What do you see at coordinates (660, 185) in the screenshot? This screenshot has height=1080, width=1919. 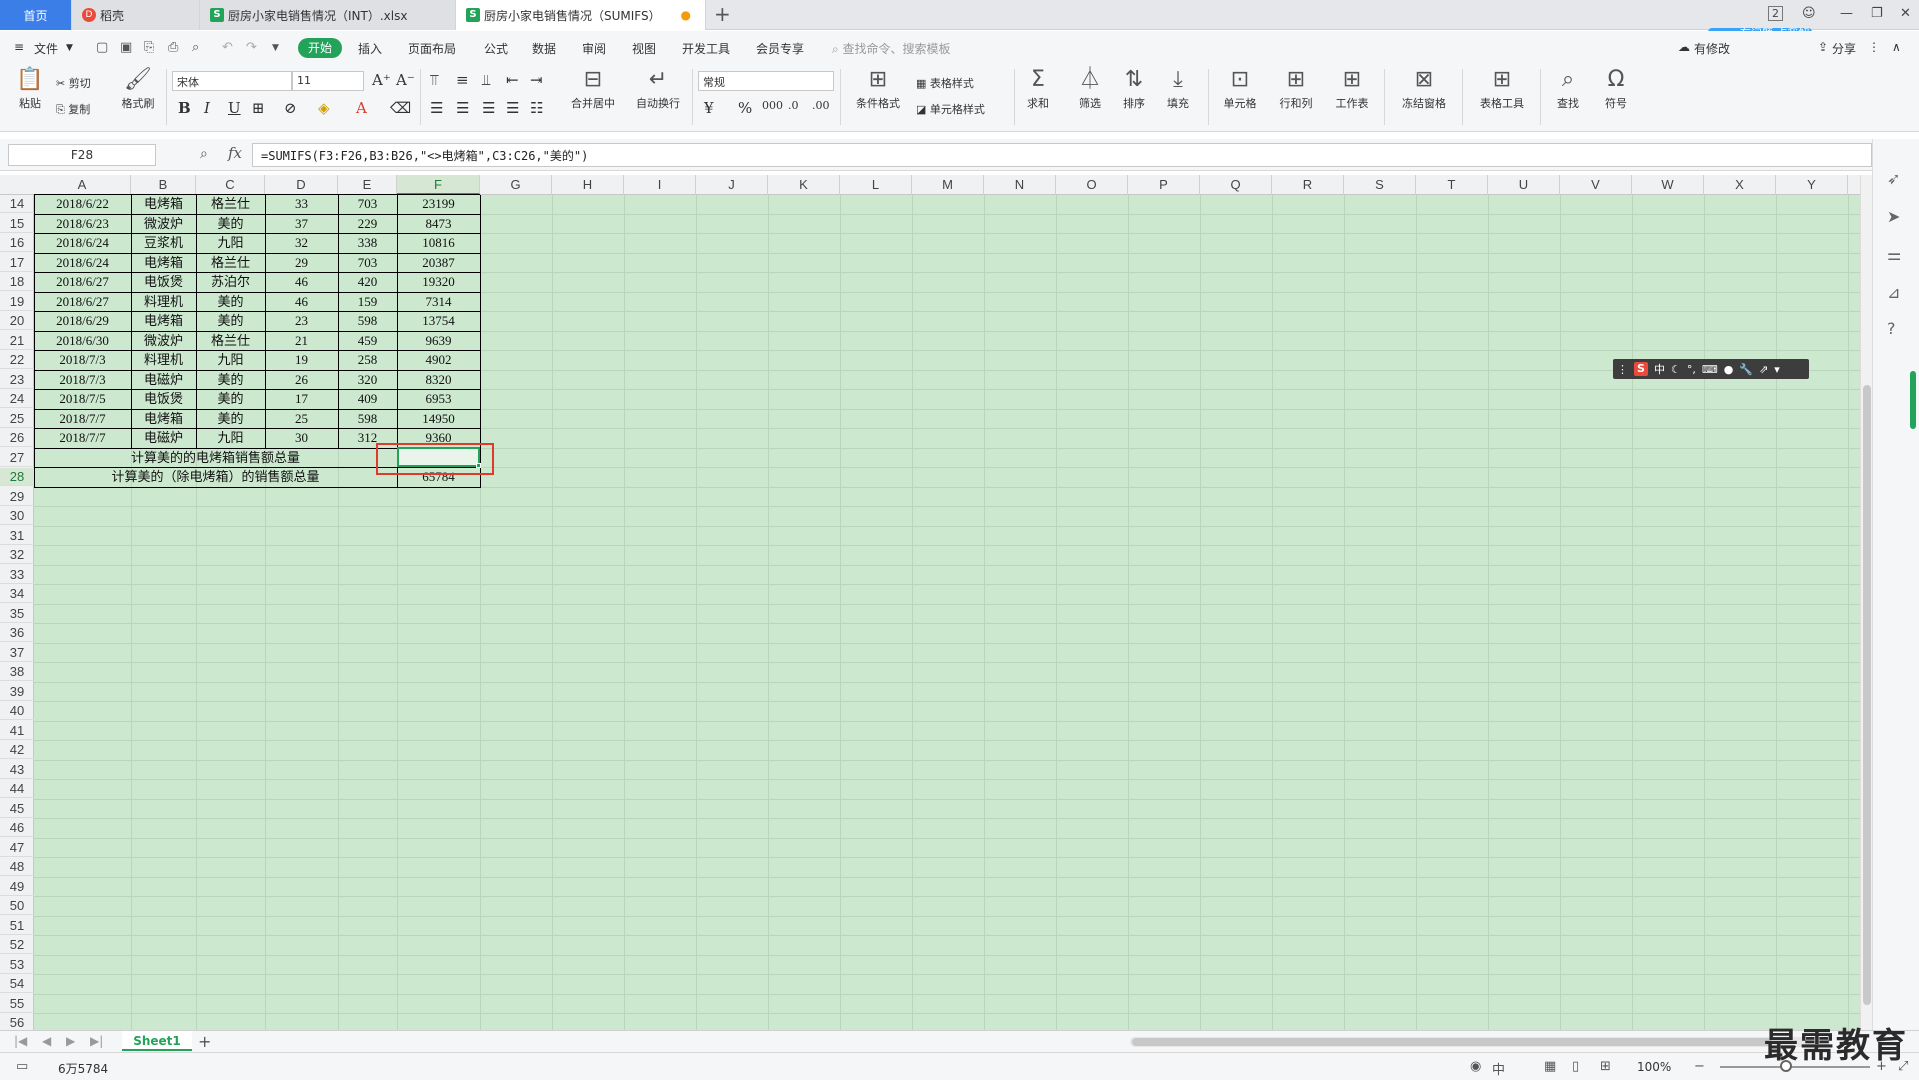 I see `column-header-I: I` at bounding box center [660, 185].